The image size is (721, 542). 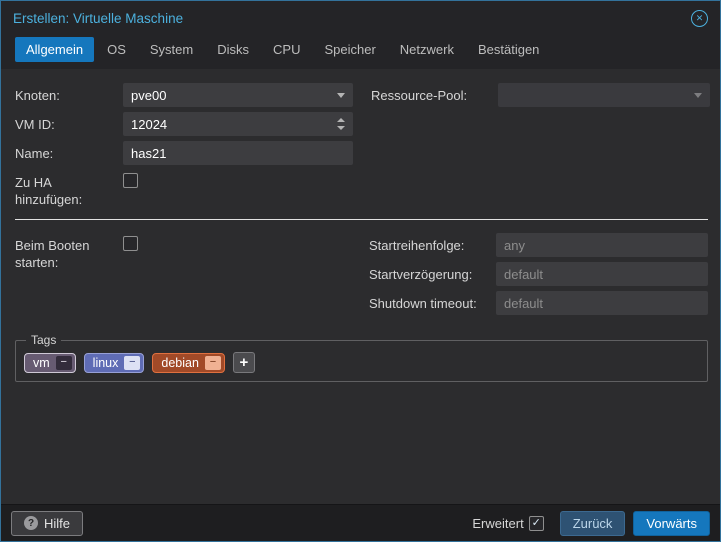 What do you see at coordinates (105, 362) in the screenshot?
I see `tag-label: linux` at bounding box center [105, 362].